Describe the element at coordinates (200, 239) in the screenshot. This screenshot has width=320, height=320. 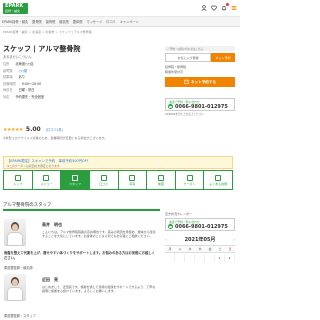
I see `calendar-month-row: ‹ 2021年05月 ›` at that location.